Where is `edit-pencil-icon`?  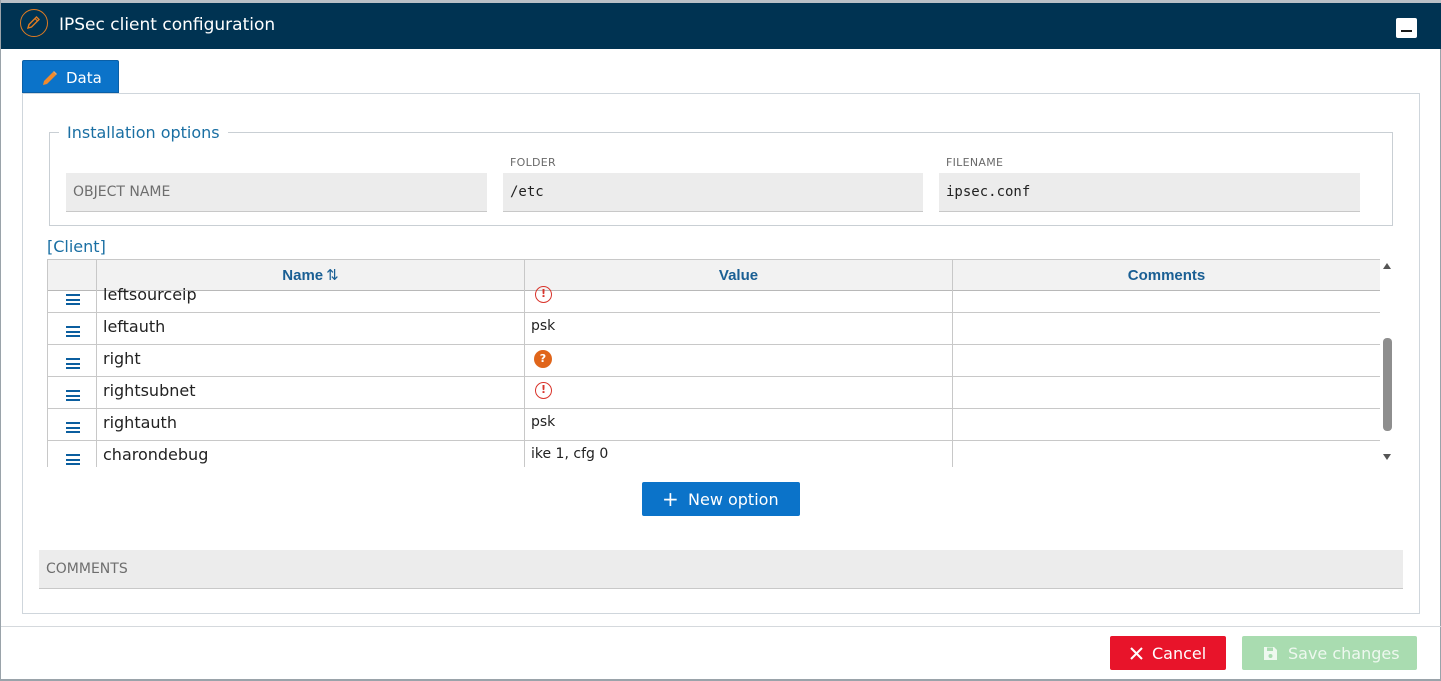
edit-pencil-icon is located at coordinates (34, 23).